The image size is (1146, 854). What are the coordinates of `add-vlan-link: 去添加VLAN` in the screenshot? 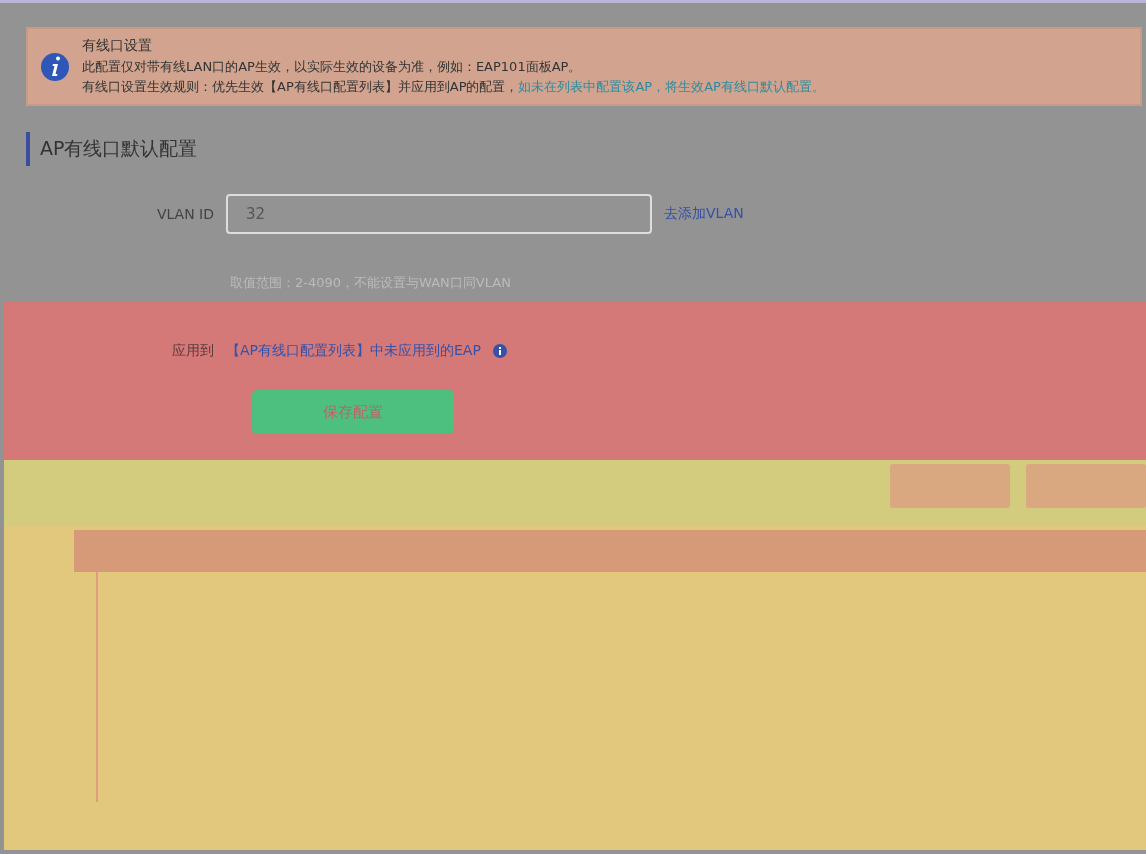 It's located at (704, 214).